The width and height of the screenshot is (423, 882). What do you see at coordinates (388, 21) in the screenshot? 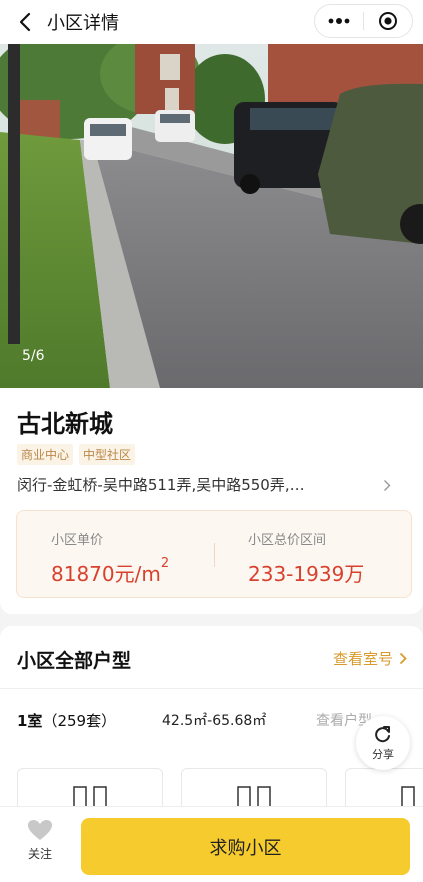
I see `target-close-icon` at bounding box center [388, 21].